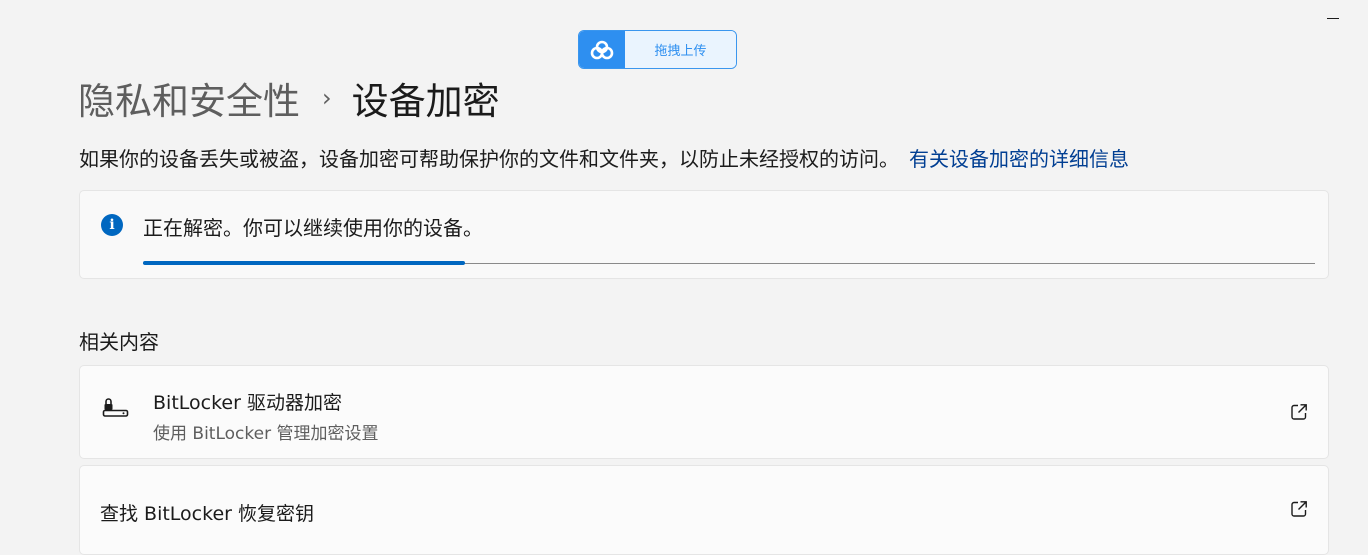 This screenshot has height=555, width=1368. What do you see at coordinates (119, 342) in the screenshot?
I see `related-section-title: 相关内容` at bounding box center [119, 342].